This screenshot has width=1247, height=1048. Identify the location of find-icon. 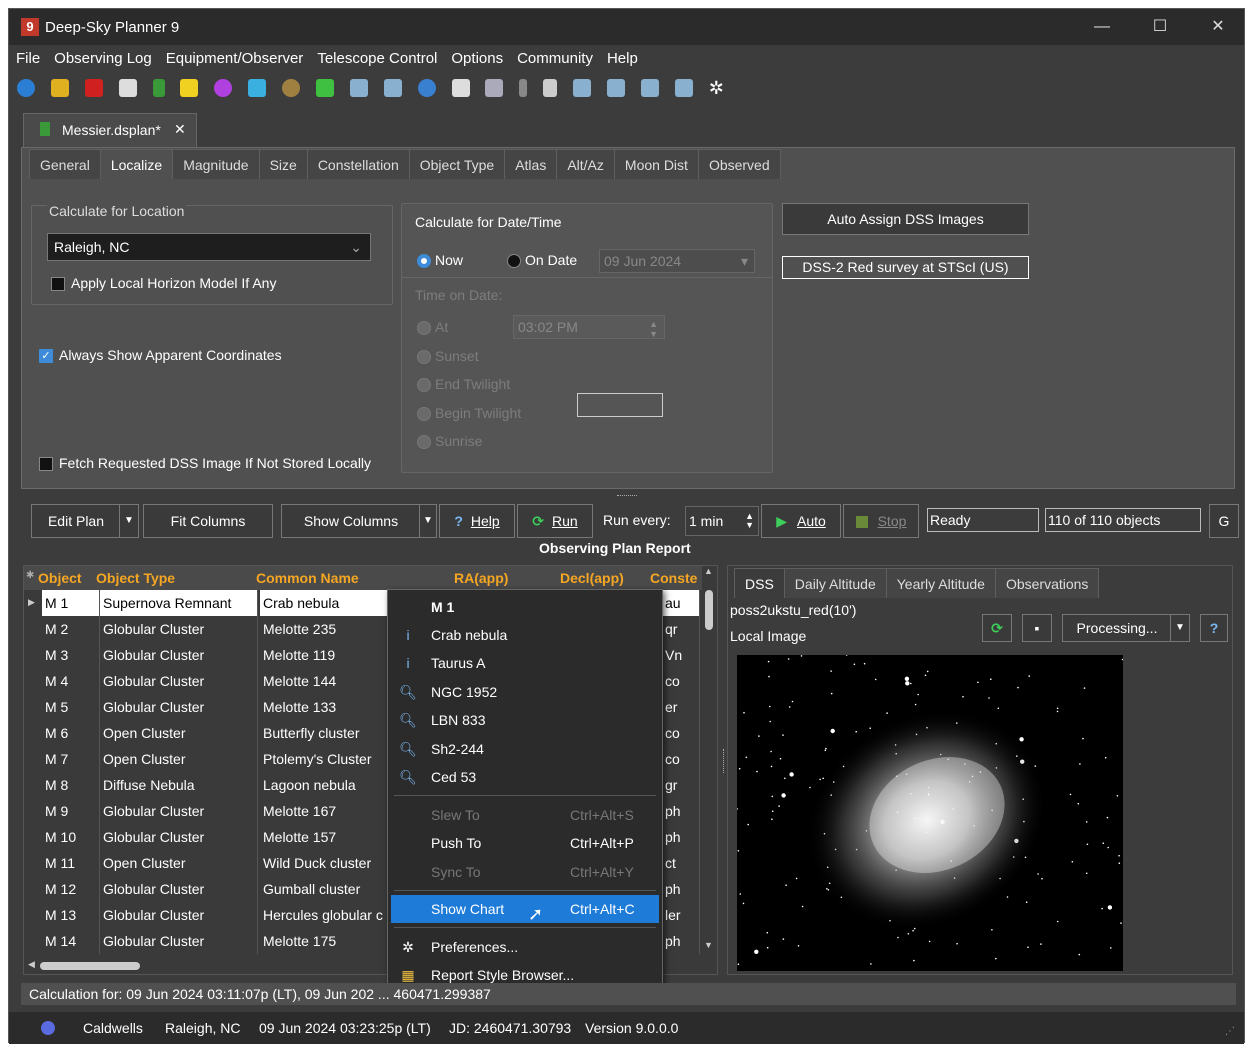
(582, 88).